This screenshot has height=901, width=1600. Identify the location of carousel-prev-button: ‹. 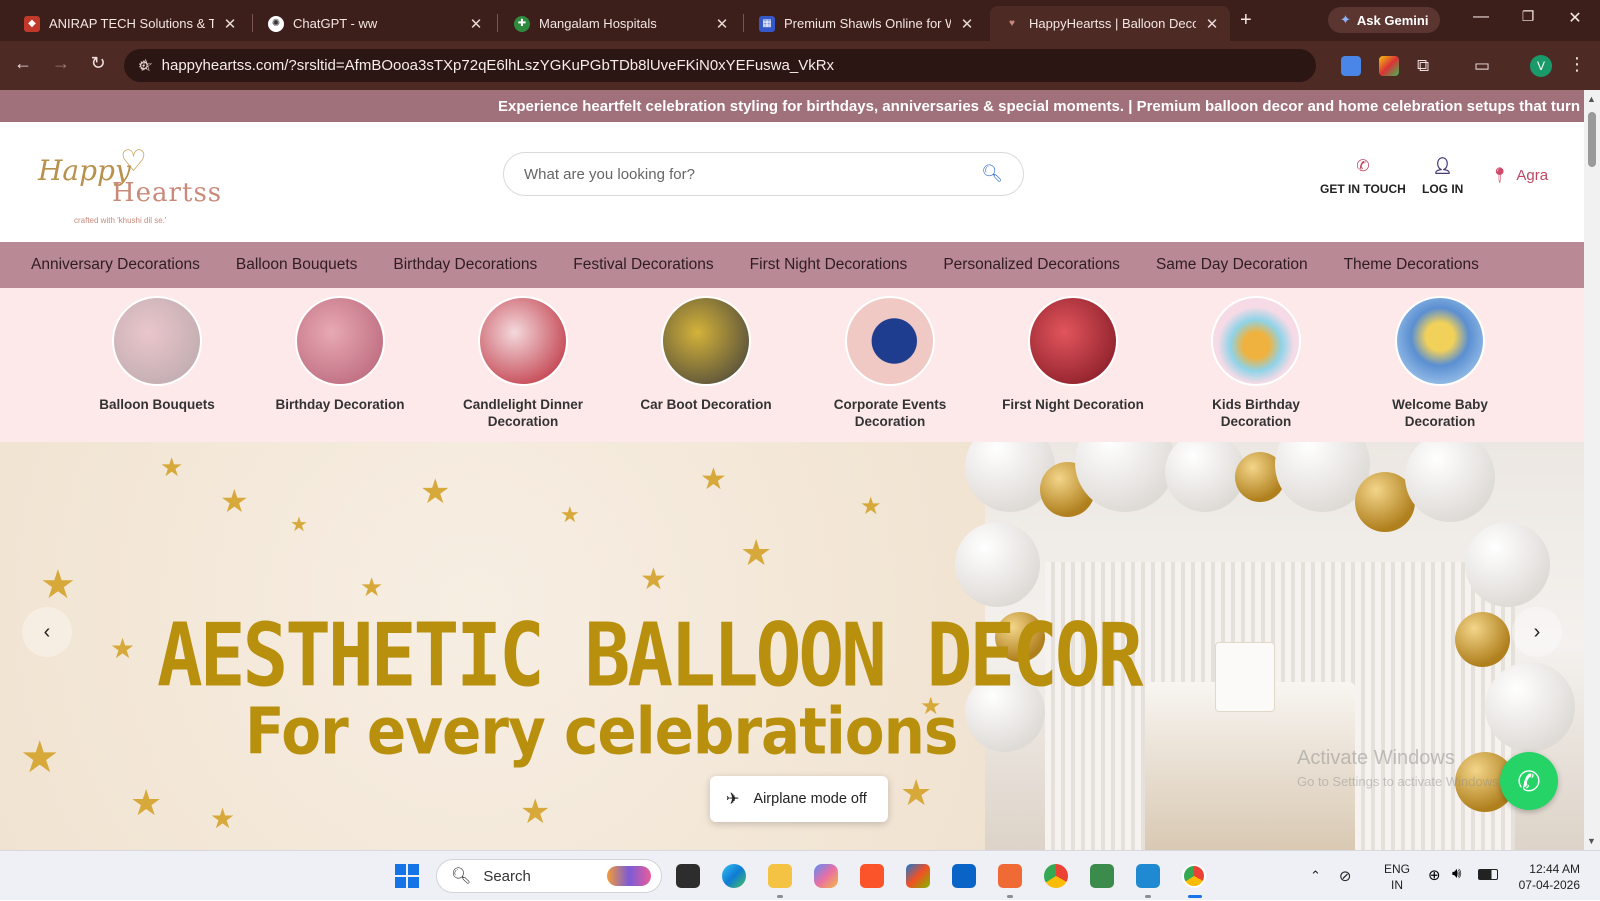
(47, 632).